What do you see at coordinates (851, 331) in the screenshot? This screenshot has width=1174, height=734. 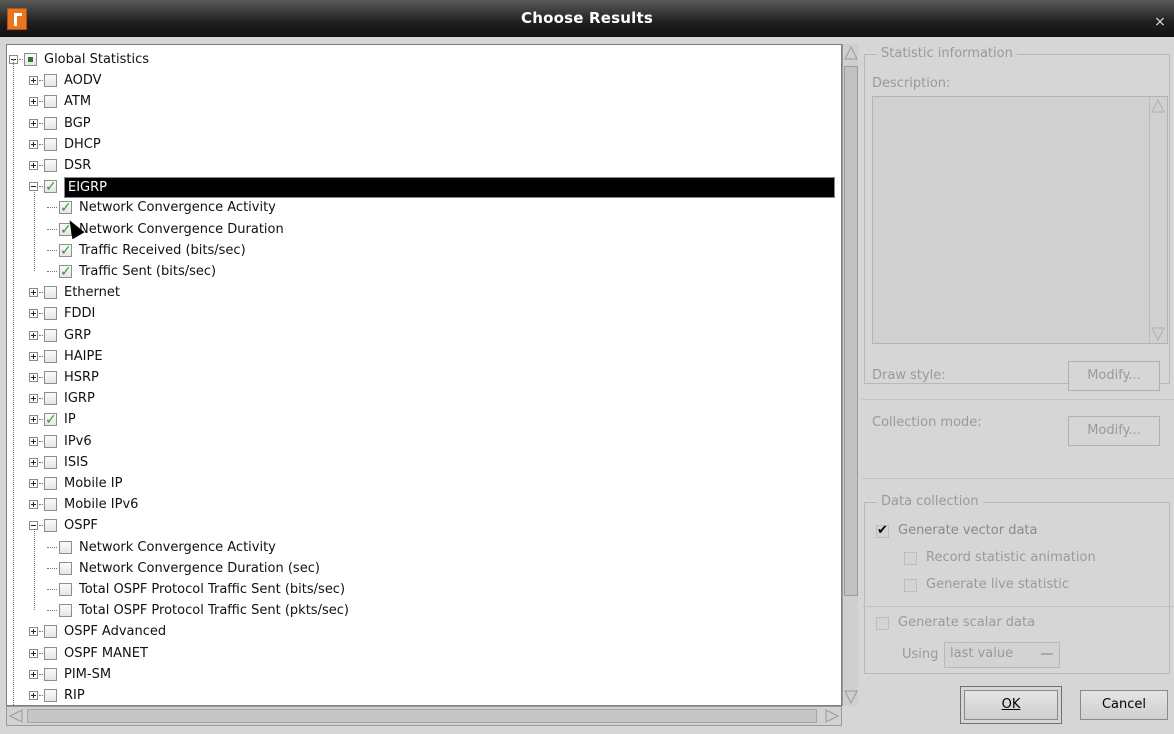 I see `scroll-thumb` at bounding box center [851, 331].